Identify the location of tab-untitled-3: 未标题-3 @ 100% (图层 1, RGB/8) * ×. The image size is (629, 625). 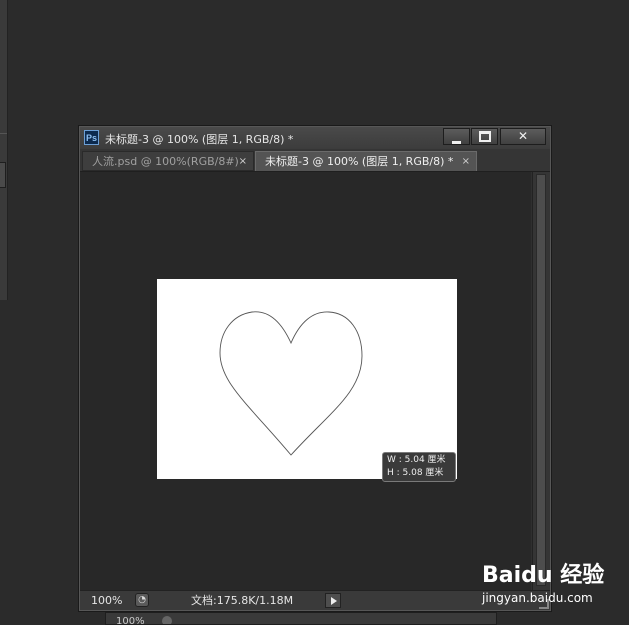
(366, 161).